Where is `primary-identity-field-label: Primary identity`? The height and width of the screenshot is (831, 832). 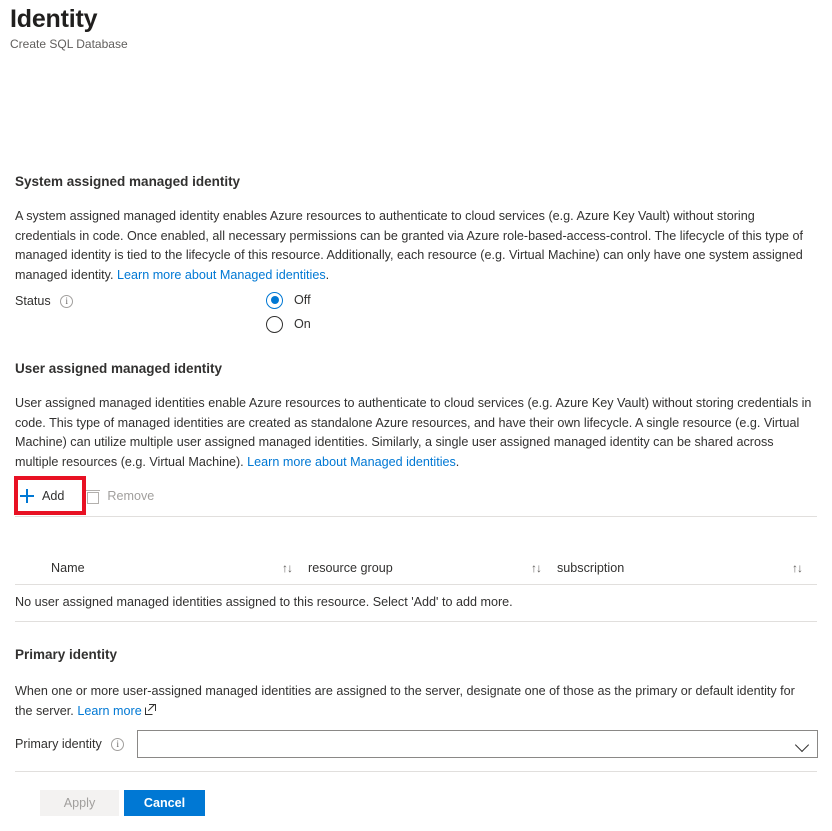 primary-identity-field-label: Primary identity is located at coordinates (58, 744).